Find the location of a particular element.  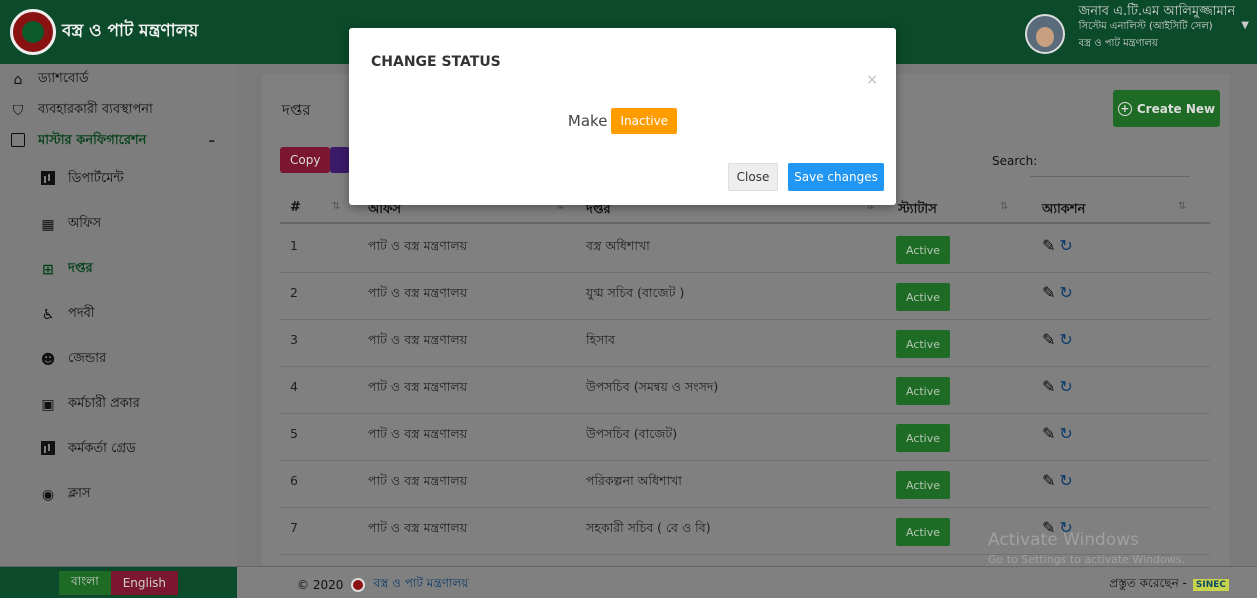

sidebar-item-gender: ☻ জেন্ডার is located at coordinates (118, 359).